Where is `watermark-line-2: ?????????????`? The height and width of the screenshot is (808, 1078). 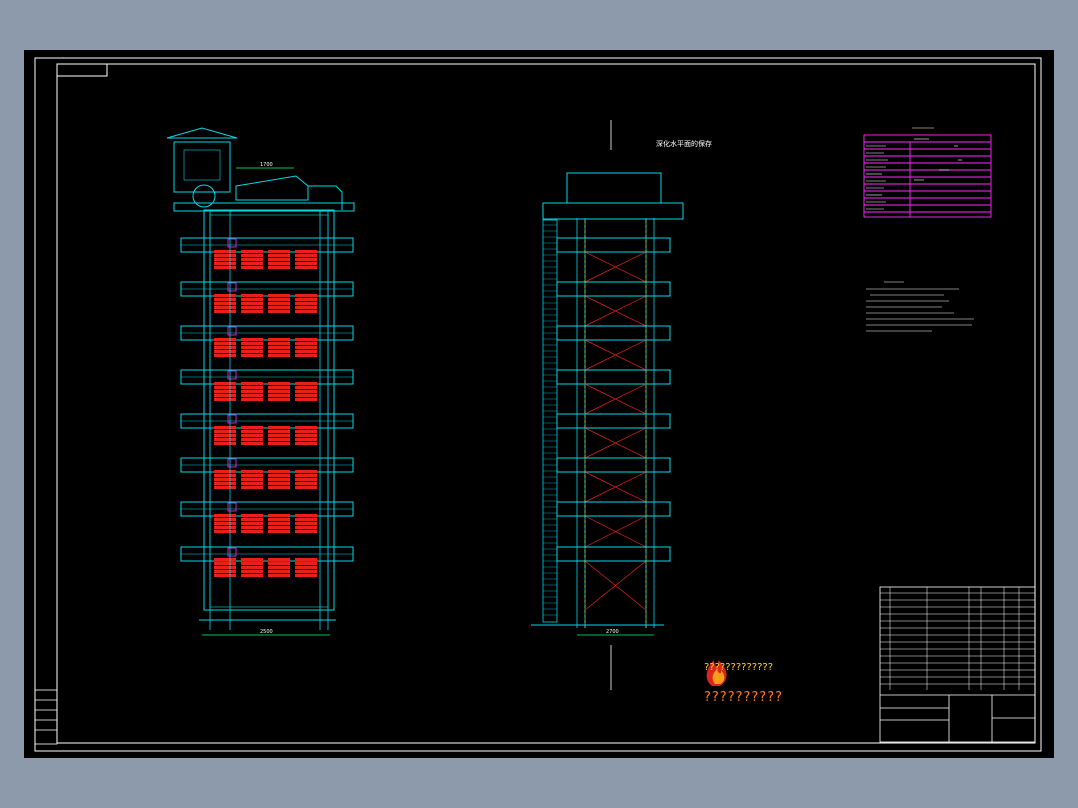 watermark-line-2: ????????????? is located at coordinates (738, 667).